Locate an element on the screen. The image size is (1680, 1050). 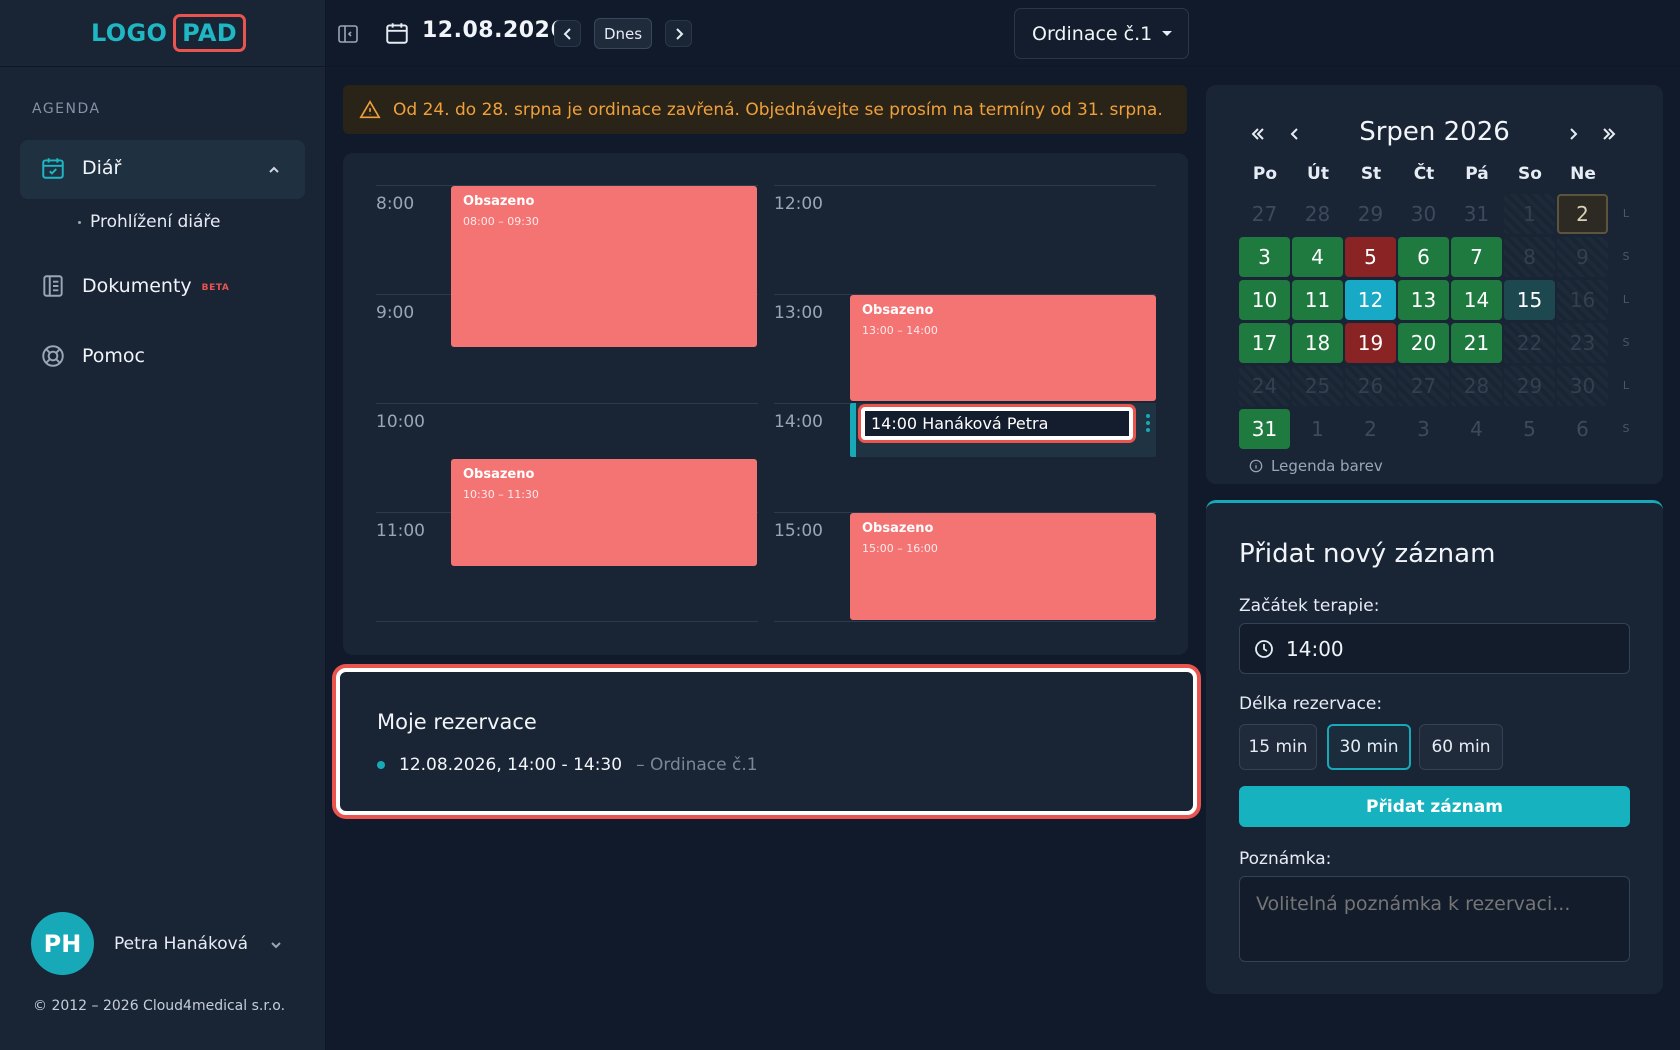
chevron-right-icon is located at coordinates (1573, 134).